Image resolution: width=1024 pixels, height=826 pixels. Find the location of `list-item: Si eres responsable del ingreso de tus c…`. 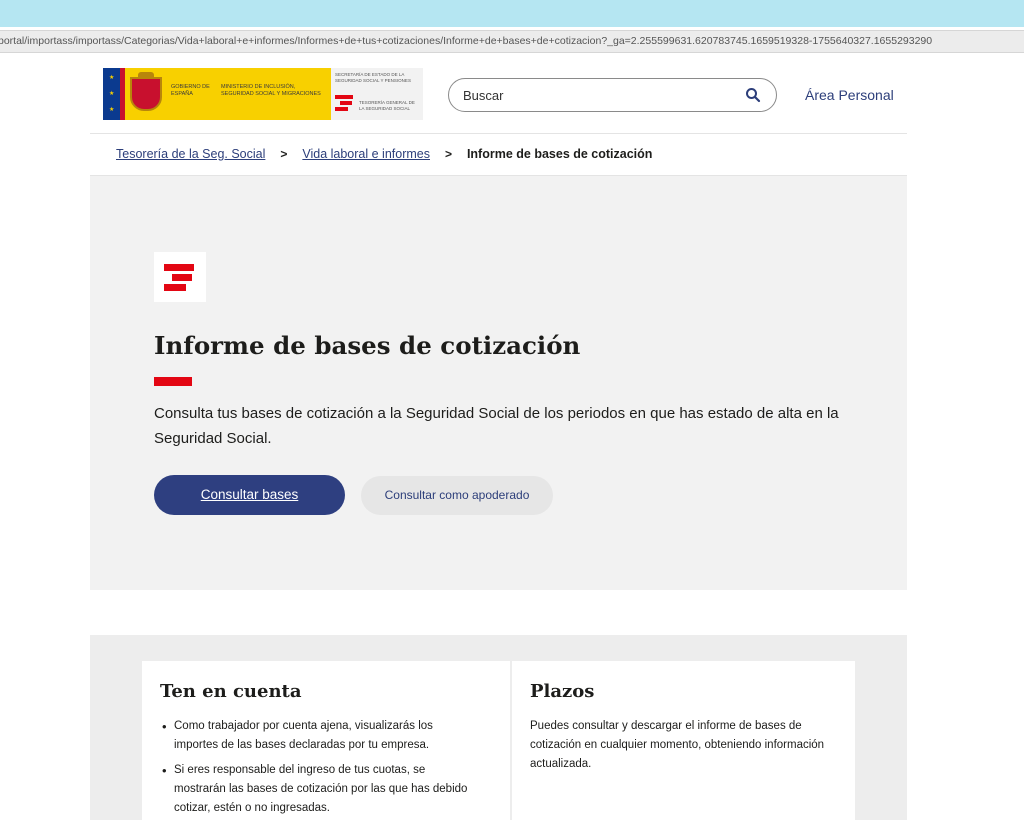

list-item: Si eres responsable del ingreso de tus c… is located at coordinates (320, 789).